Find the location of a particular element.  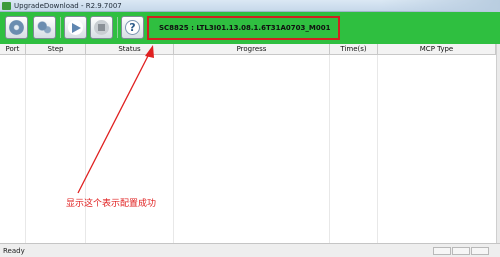

settings-button is located at coordinates (44, 27).